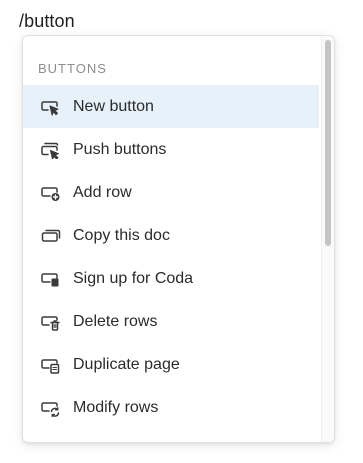  I want to click on sign-up-icon, so click(51, 279).